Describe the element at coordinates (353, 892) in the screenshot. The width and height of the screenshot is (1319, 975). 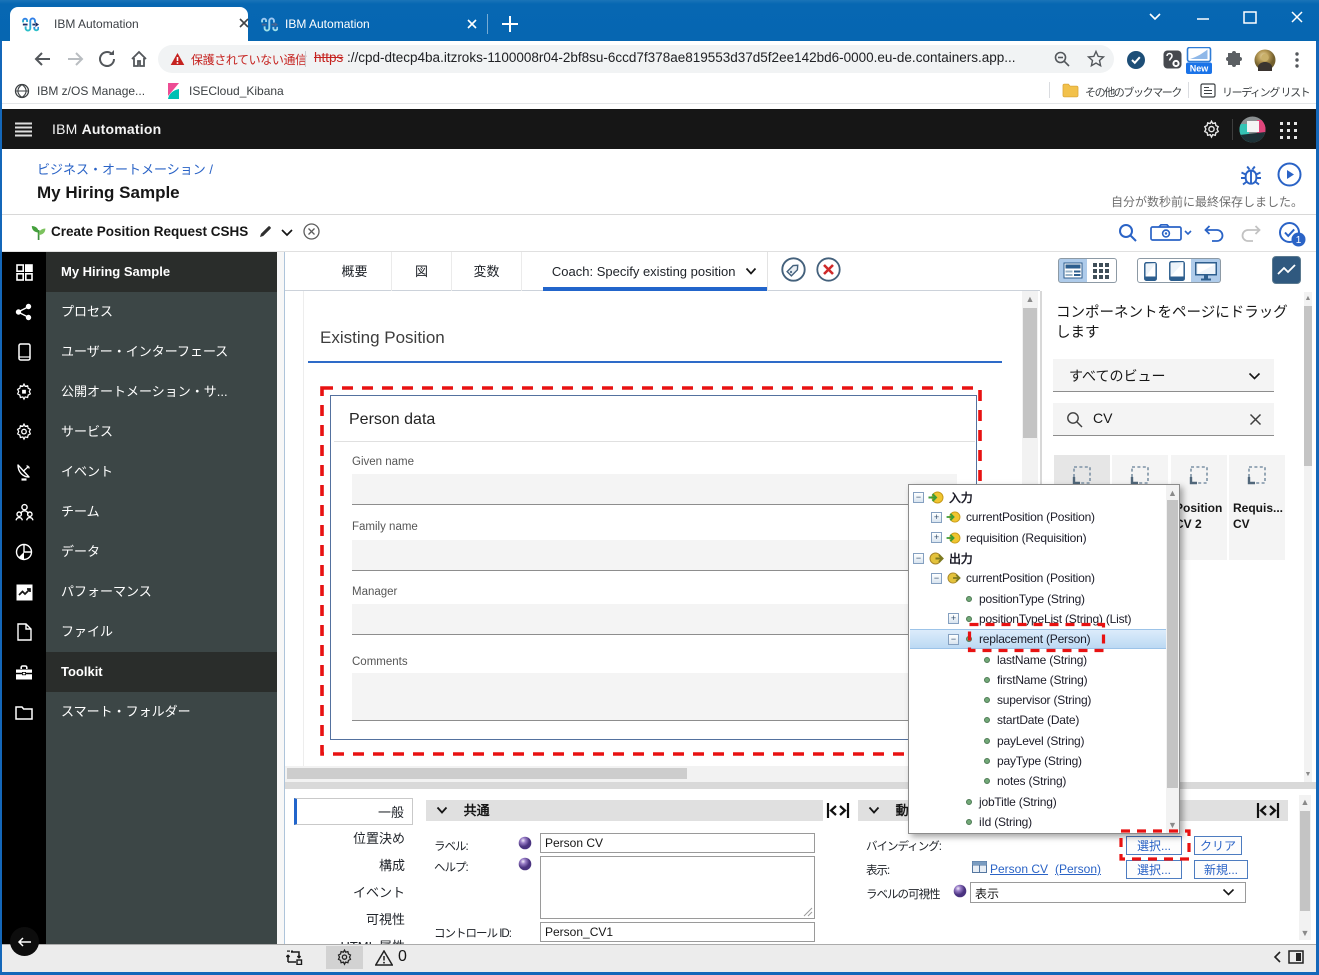
I see `prop-tab-events: イベント` at that location.